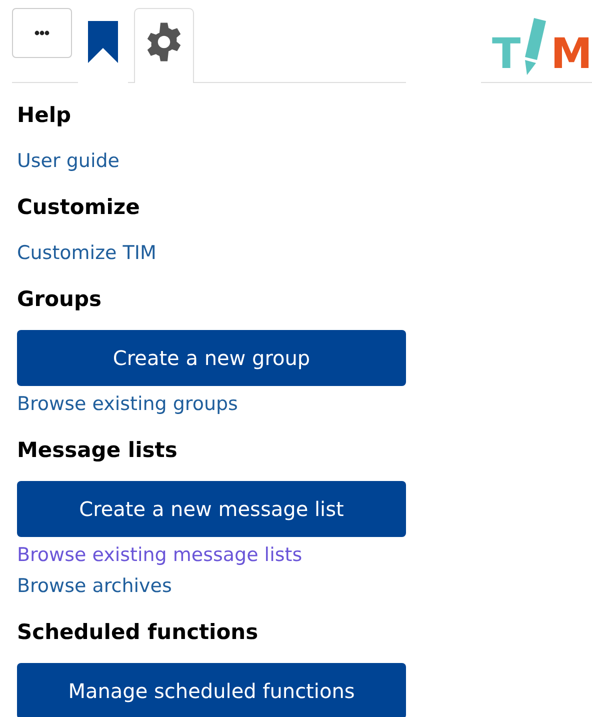 The height and width of the screenshot is (717, 592). I want to click on section-heading: Scheduled functions, so click(138, 632).